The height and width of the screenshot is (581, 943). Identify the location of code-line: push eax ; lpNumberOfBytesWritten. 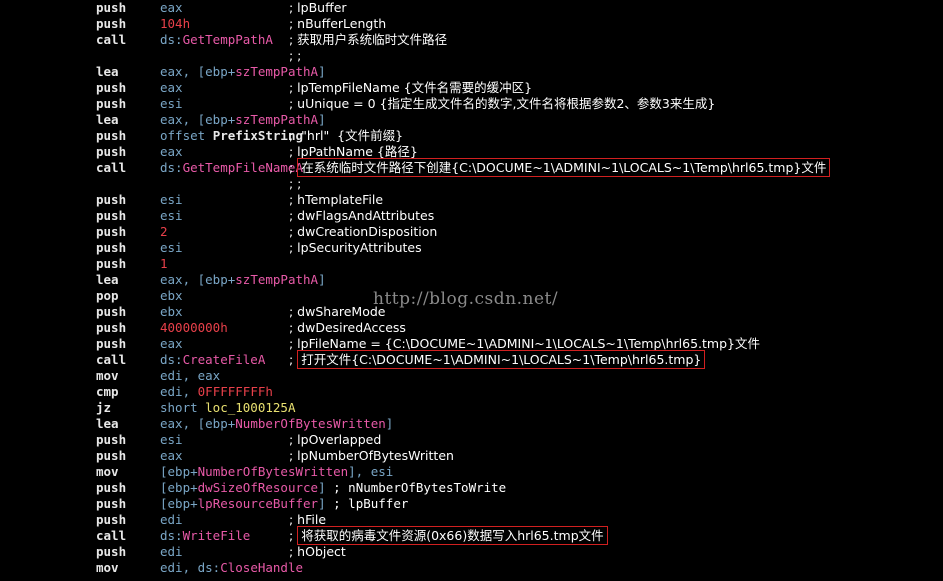
(471, 456).